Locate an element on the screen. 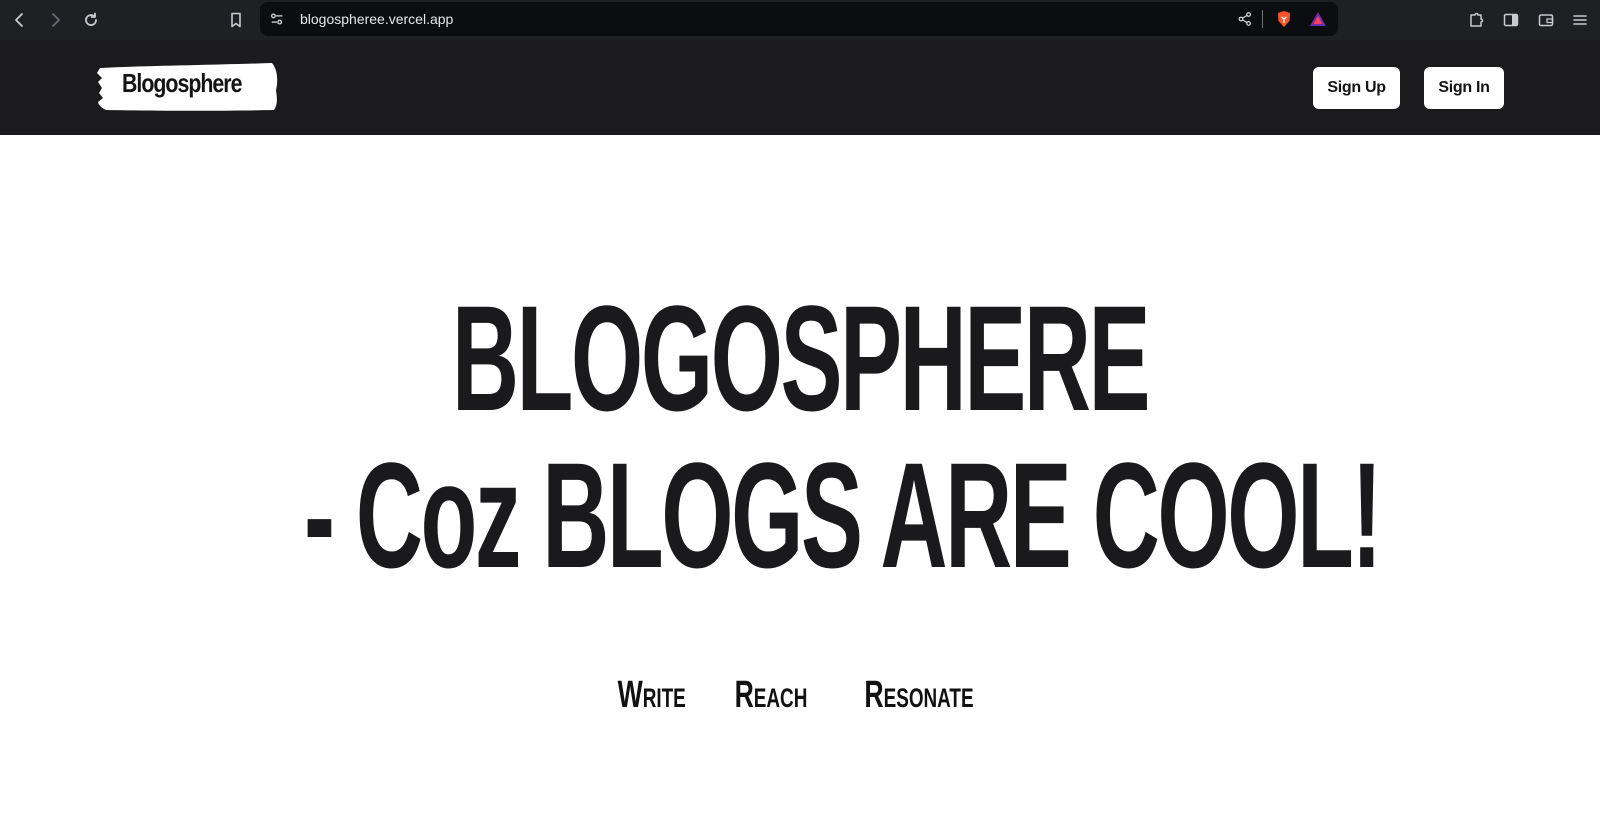 The width and height of the screenshot is (1600, 831). sidebar-icon is located at coordinates (1511, 20).